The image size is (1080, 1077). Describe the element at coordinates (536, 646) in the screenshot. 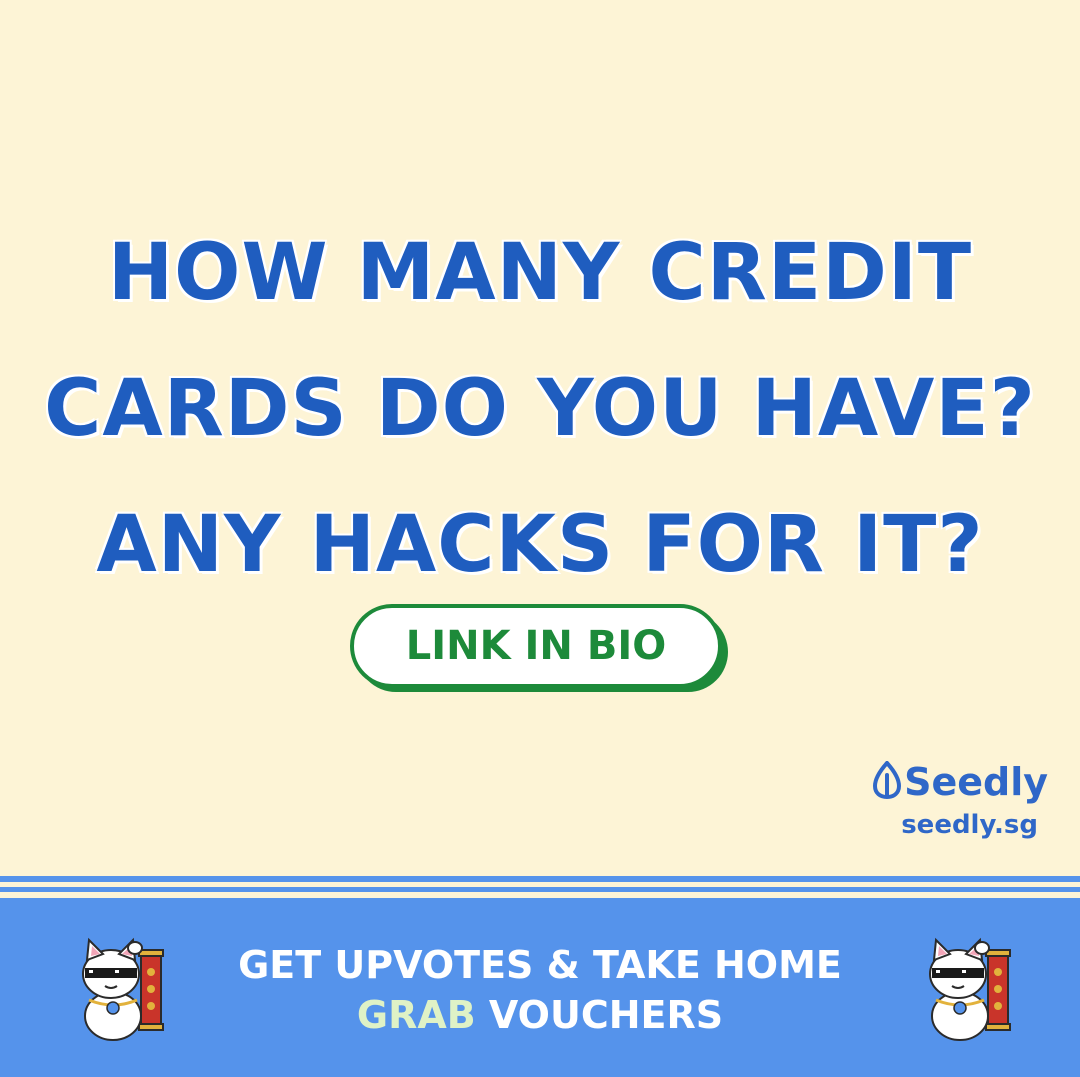

I see `link-in-bio-button: LINK IN BIO` at that location.